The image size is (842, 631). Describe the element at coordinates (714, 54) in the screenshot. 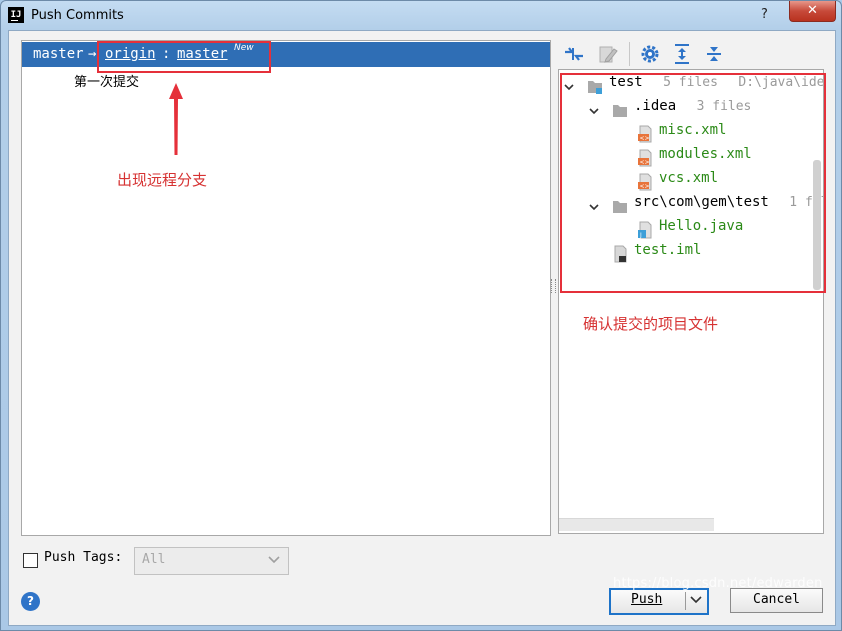

I see `collapse-all-icon` at that location.